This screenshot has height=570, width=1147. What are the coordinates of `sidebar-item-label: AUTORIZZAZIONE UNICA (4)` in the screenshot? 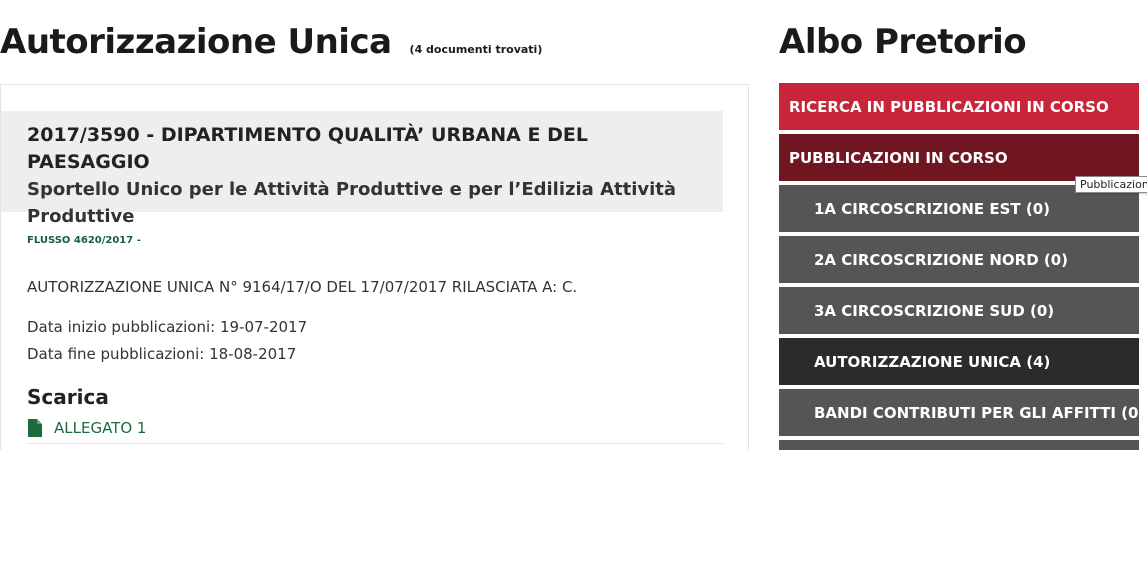 It's located at (932, 361).